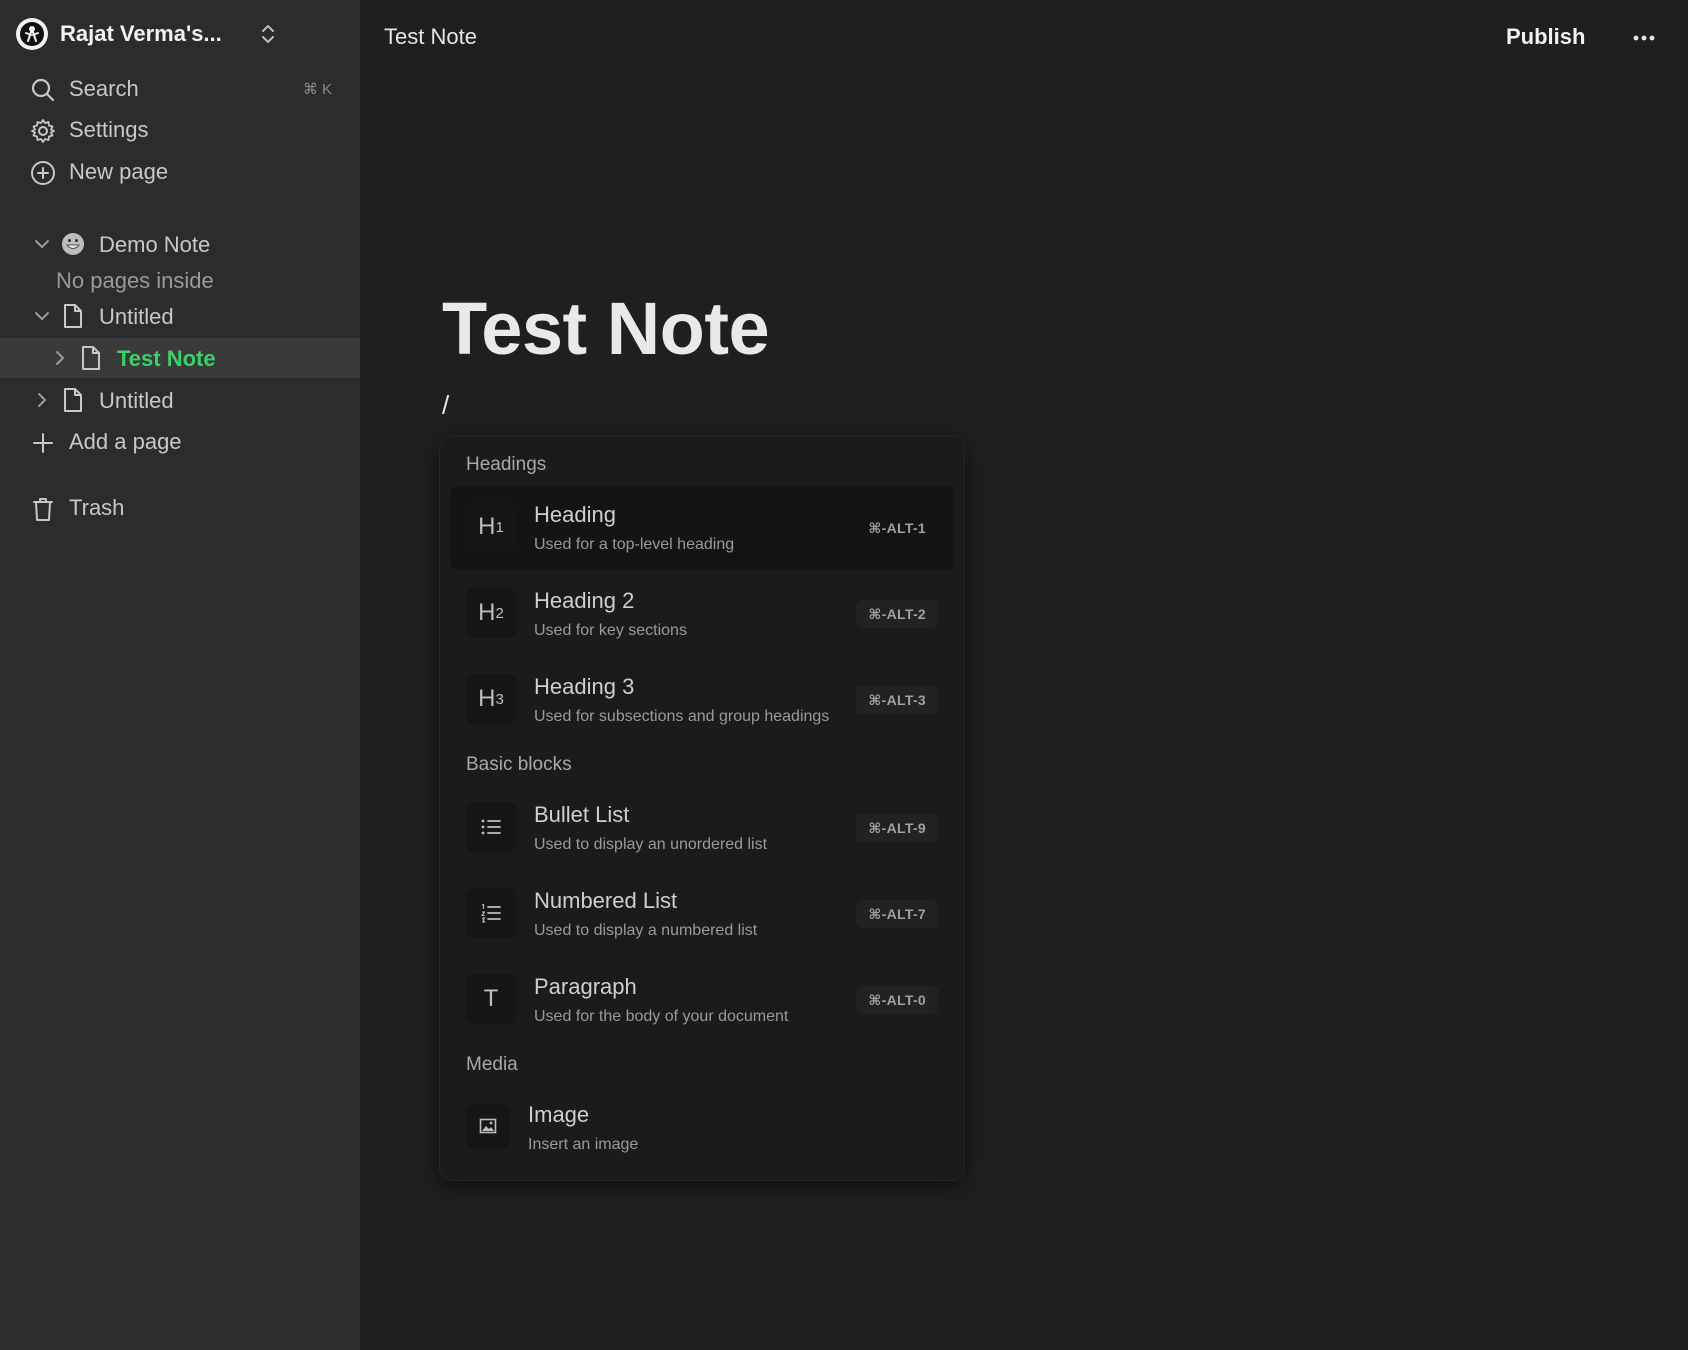 This screenshot has height=1350, width=1688. Describe the element at coordinates (125, 441) in the screenshot. I see `add-page-label: Add a page` at that location.